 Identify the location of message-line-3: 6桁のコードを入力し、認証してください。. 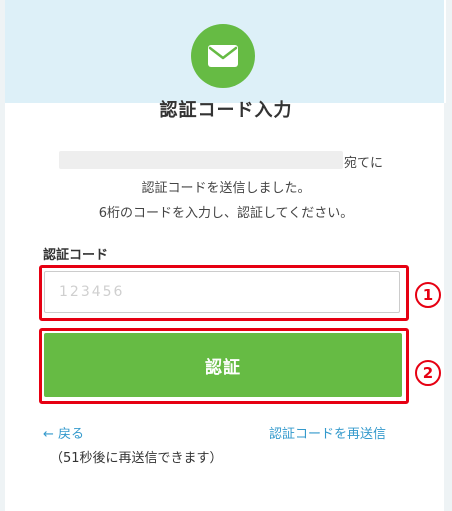
(226, 213).